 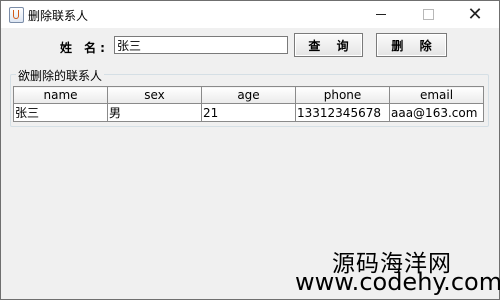 I want to click on close-button: ✕, so click(x=475, y=14).